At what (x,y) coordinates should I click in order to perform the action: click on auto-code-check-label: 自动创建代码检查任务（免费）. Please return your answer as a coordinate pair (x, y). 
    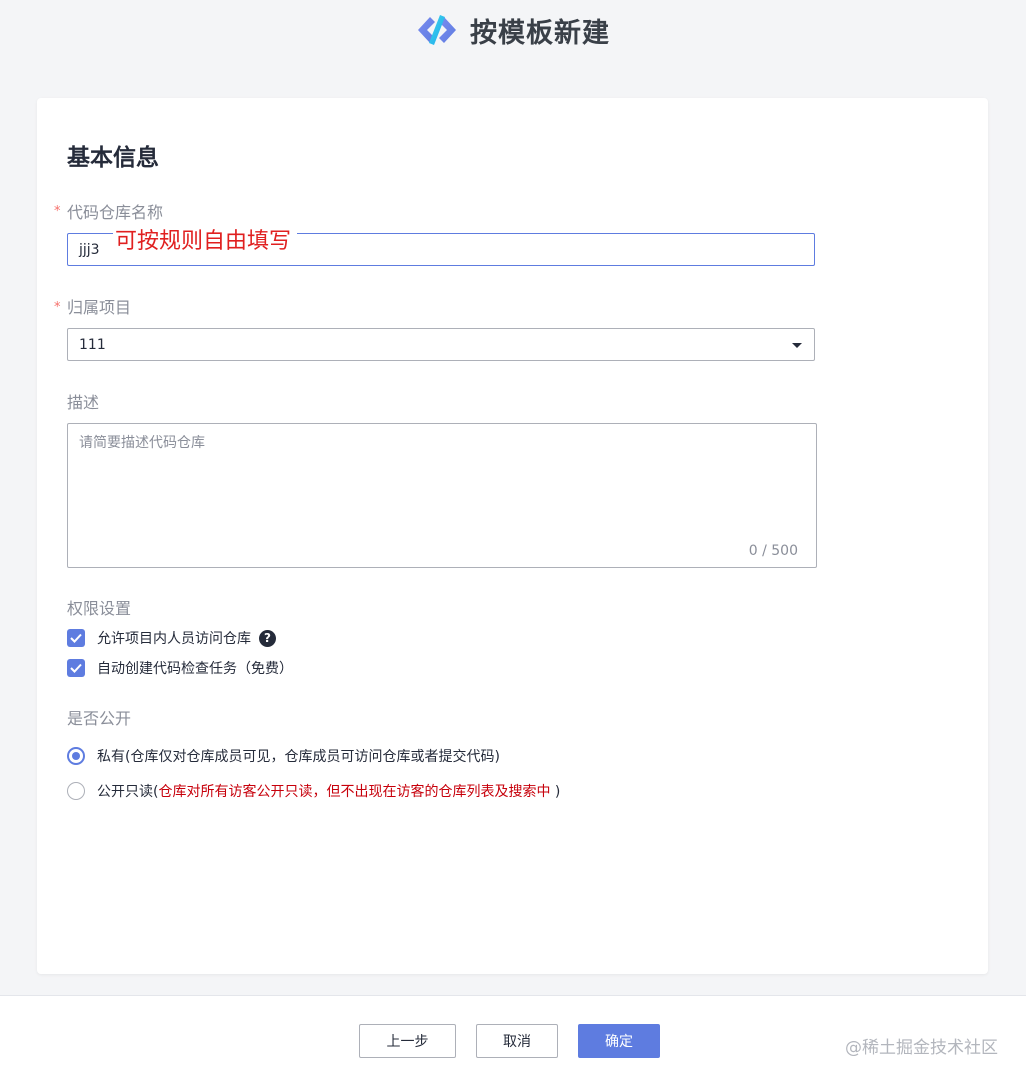
    Looking at the image, I should click on (195, 669).